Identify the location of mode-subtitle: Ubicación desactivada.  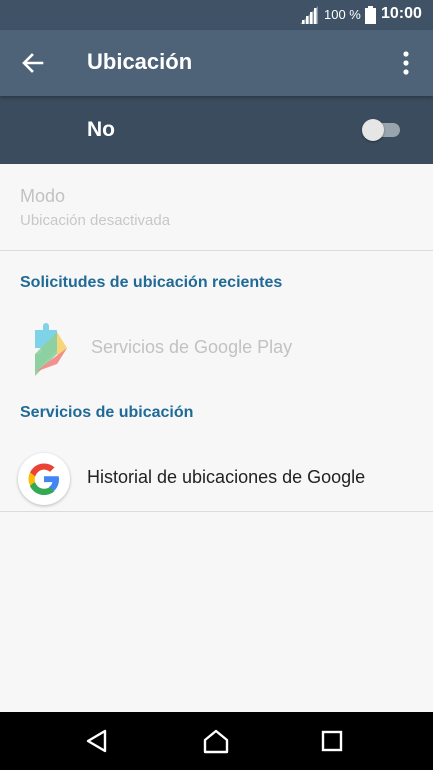
(95, 220).